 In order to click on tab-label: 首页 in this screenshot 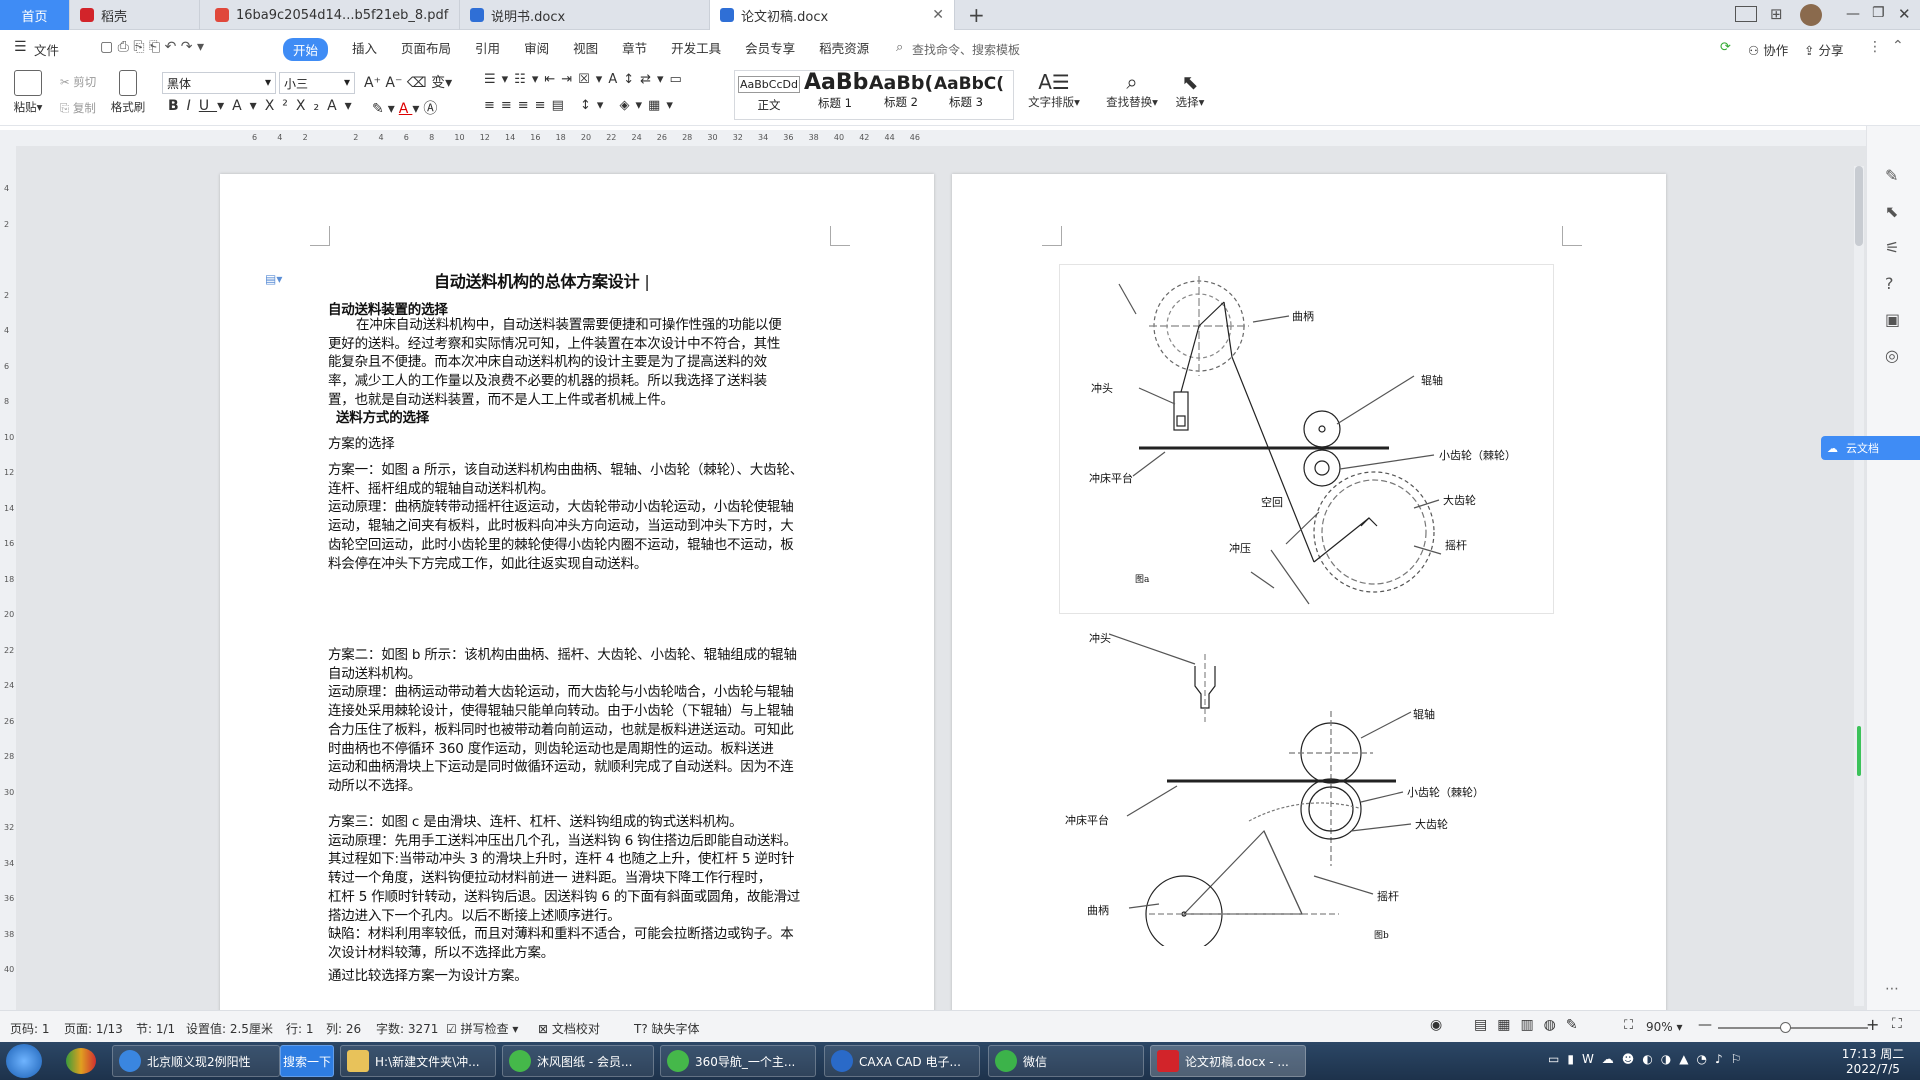, I will do `click(34, 17)`.